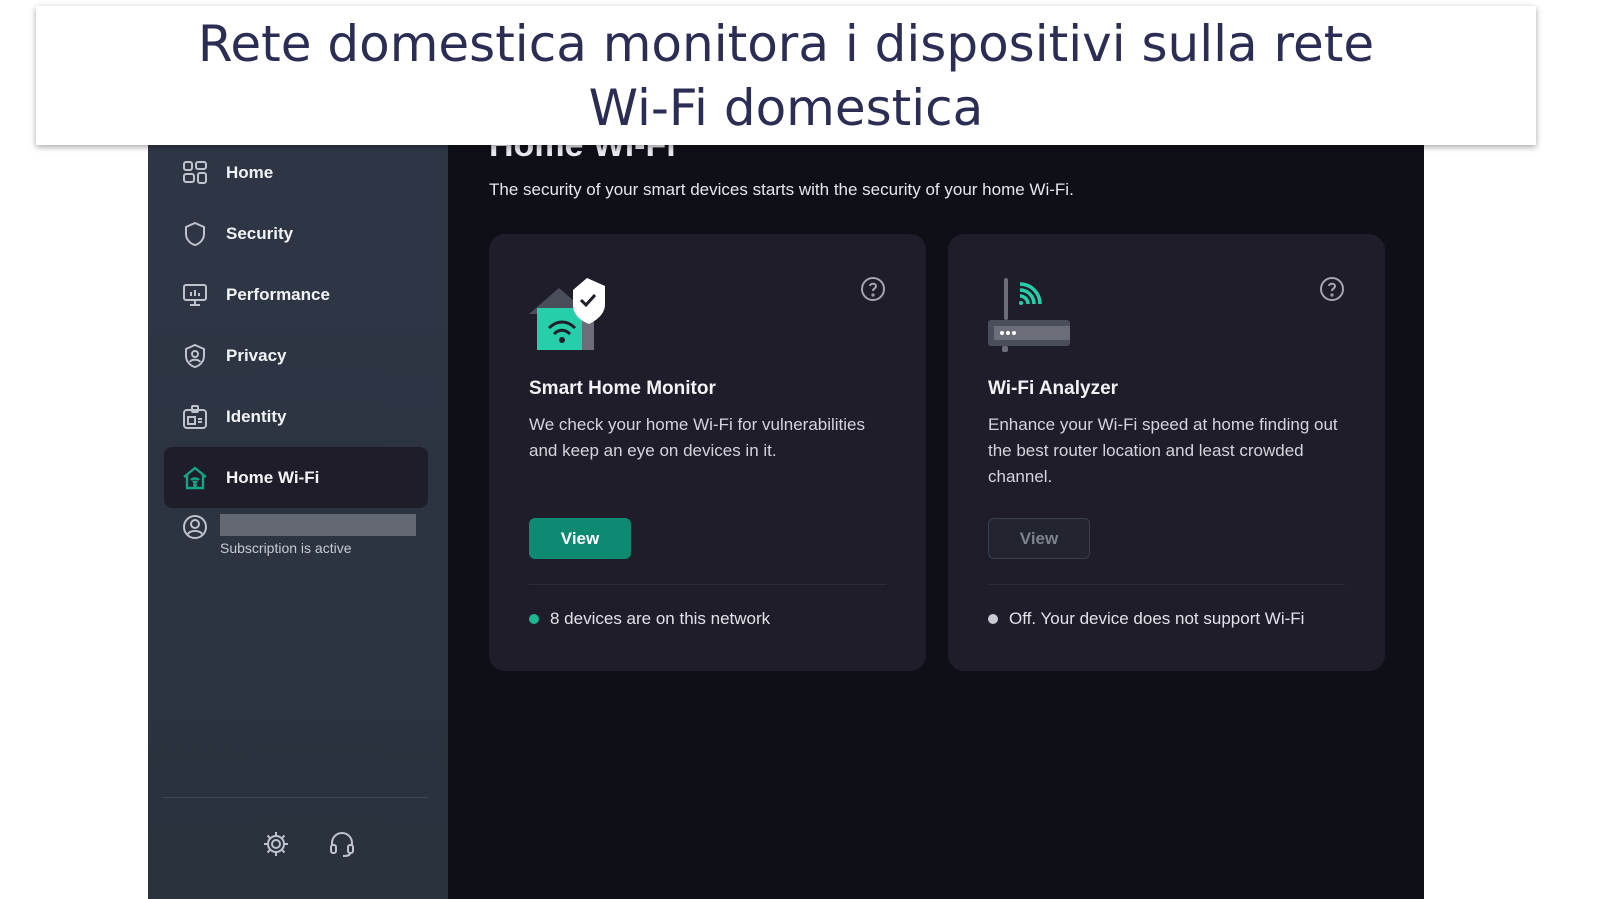  Describe the element at coordinates (296, 172) in the screenshot. I see `sidebar-item-home: Home` at that location.